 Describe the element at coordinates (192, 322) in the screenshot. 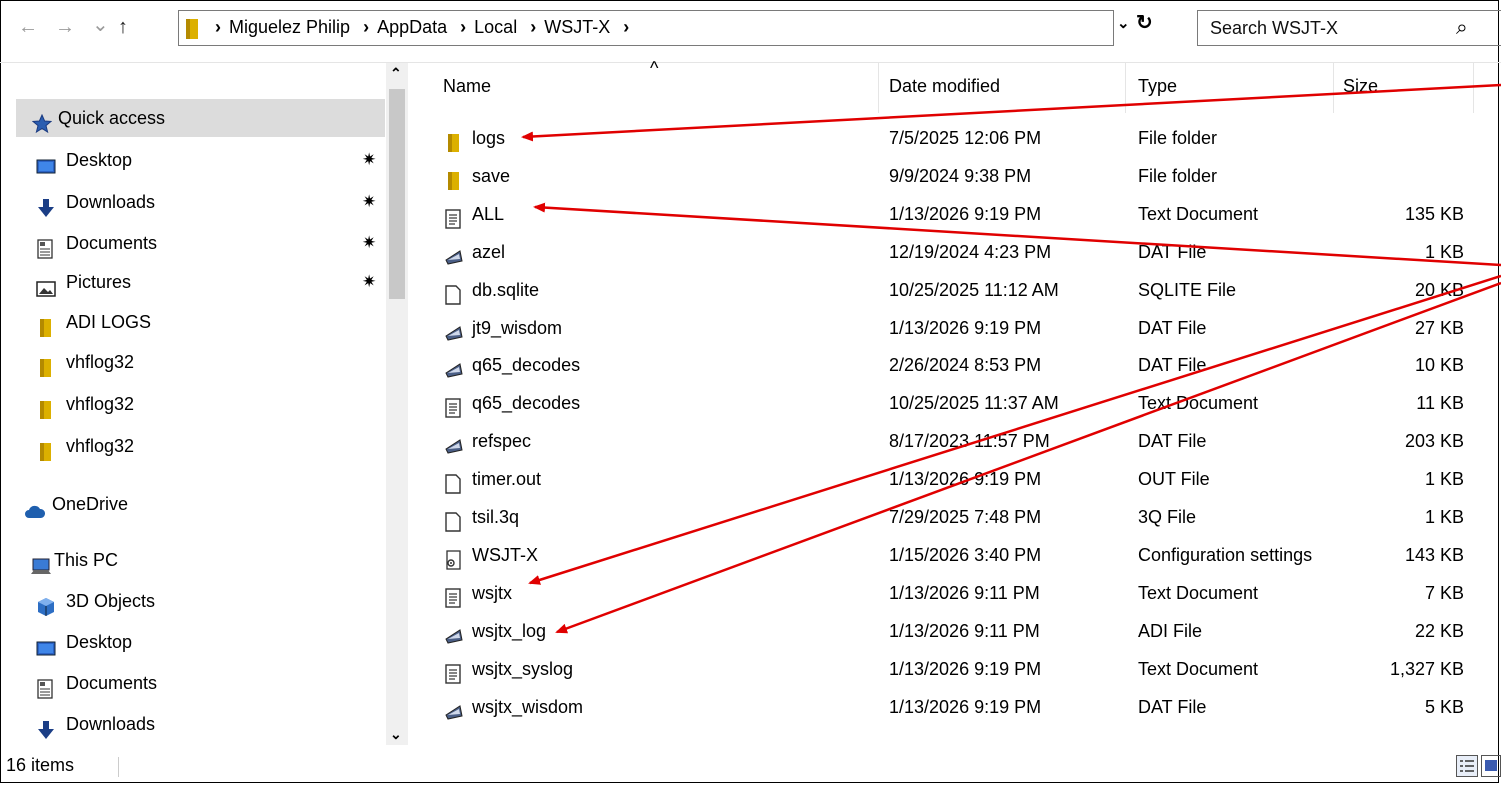

I see `sidebar-item-adi-logs: ADI LOGS` at that location.